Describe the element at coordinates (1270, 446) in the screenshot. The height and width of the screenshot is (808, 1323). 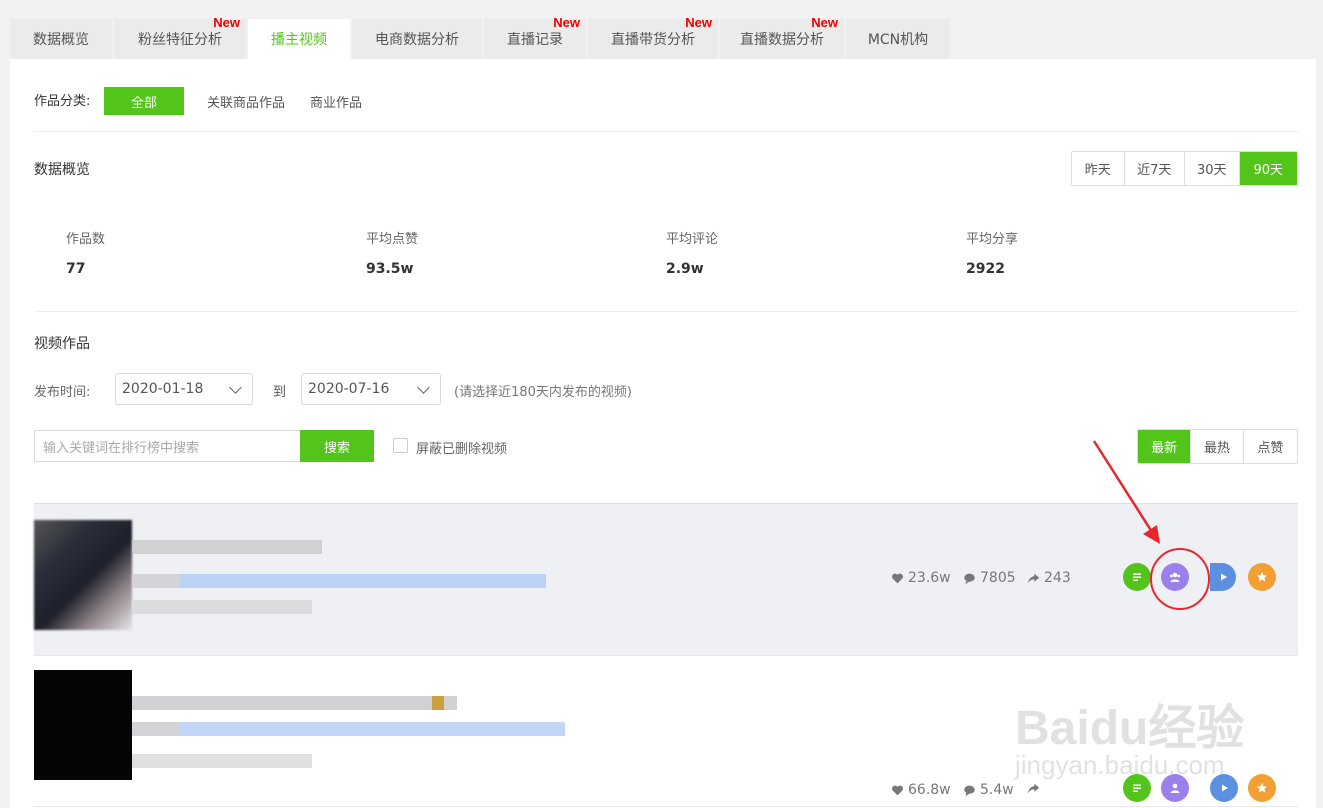
I see `sort-likes: 点赞` at that location.